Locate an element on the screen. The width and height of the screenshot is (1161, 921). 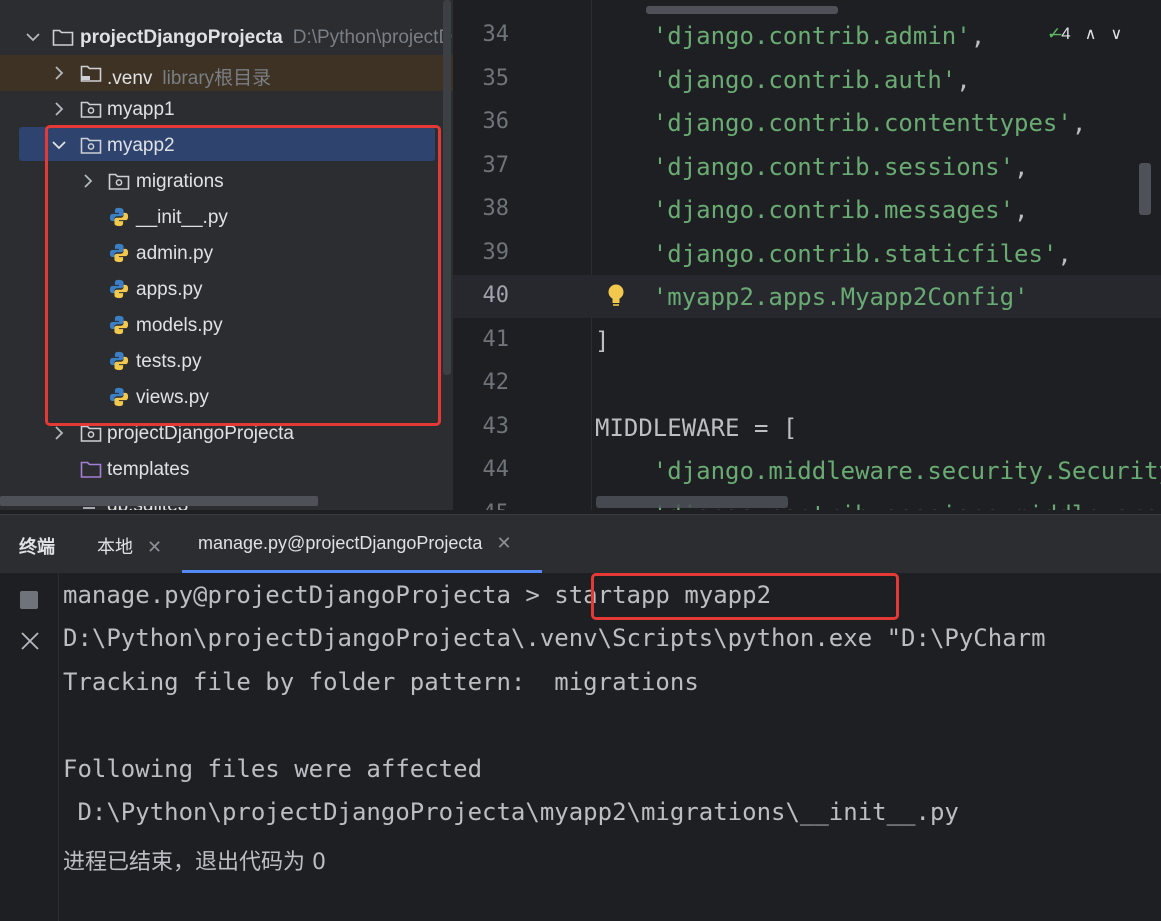
tree-vertical-scrollbar is located at coordinates (447, 187).